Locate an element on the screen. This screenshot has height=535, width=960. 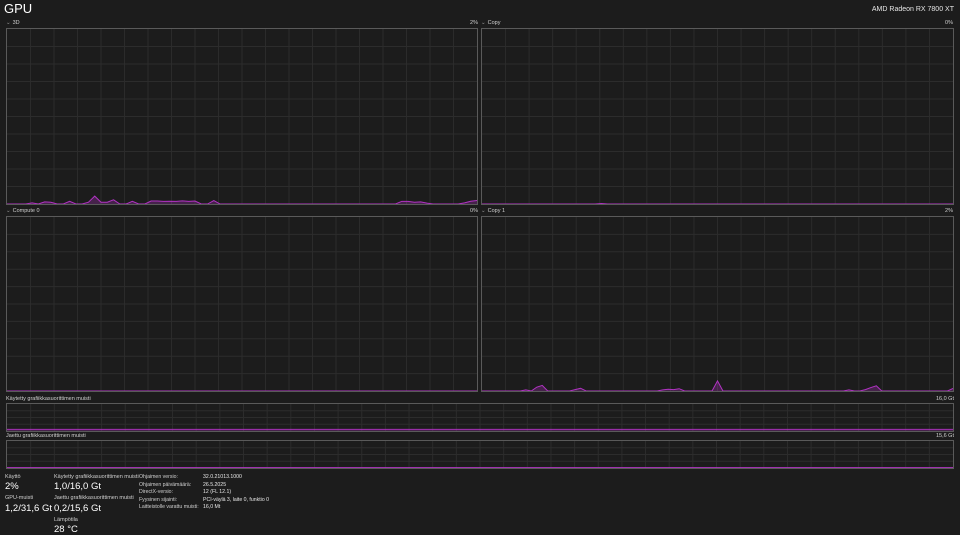
hardware-reserved-memory-value: 16,0 Mt is located at coordinates (212, 507).